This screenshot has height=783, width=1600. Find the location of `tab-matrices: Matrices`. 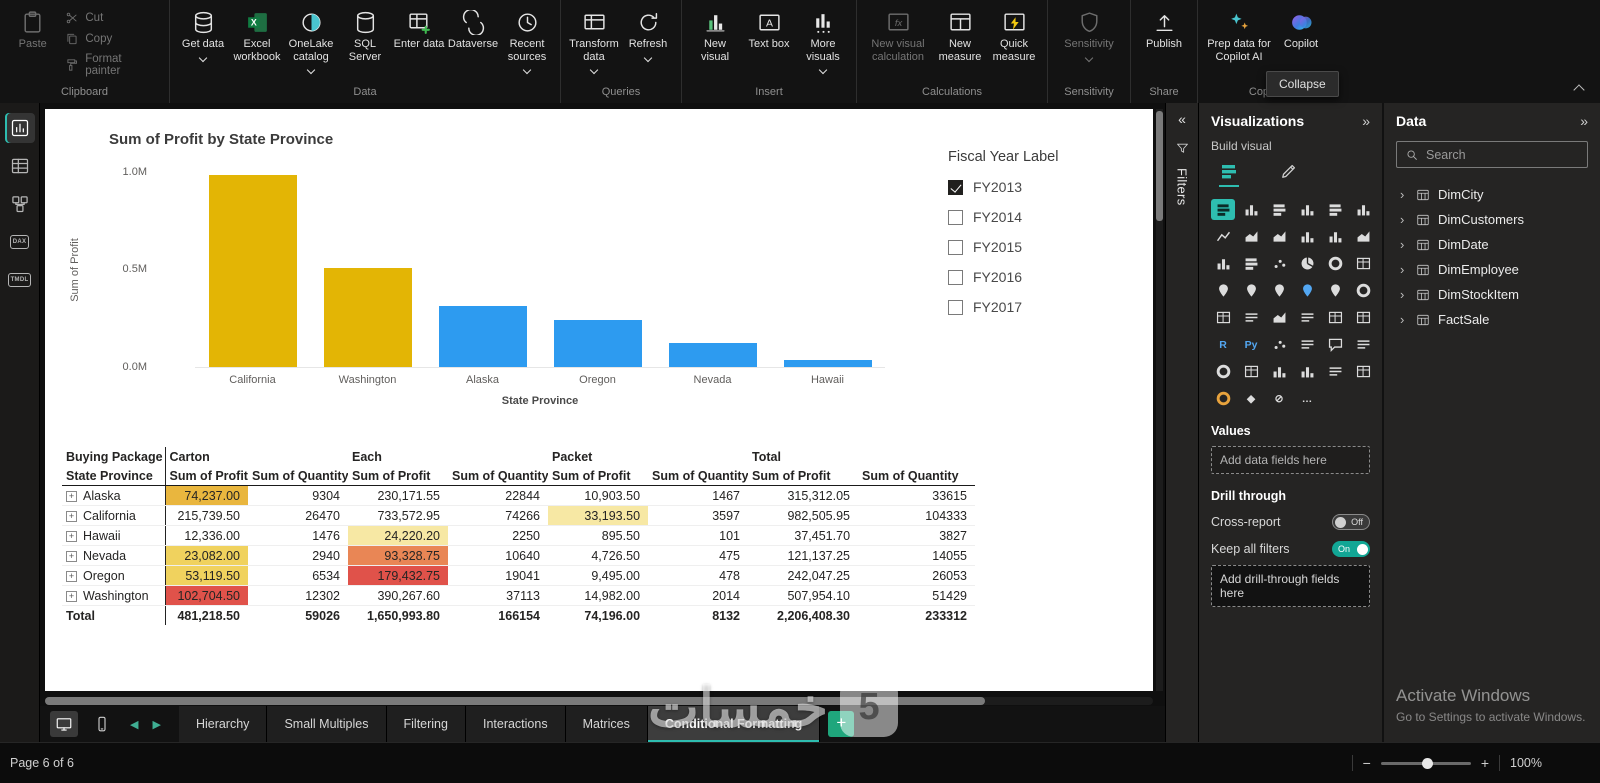

tab-matrices: Matrices is located at coordinates (606, 724).